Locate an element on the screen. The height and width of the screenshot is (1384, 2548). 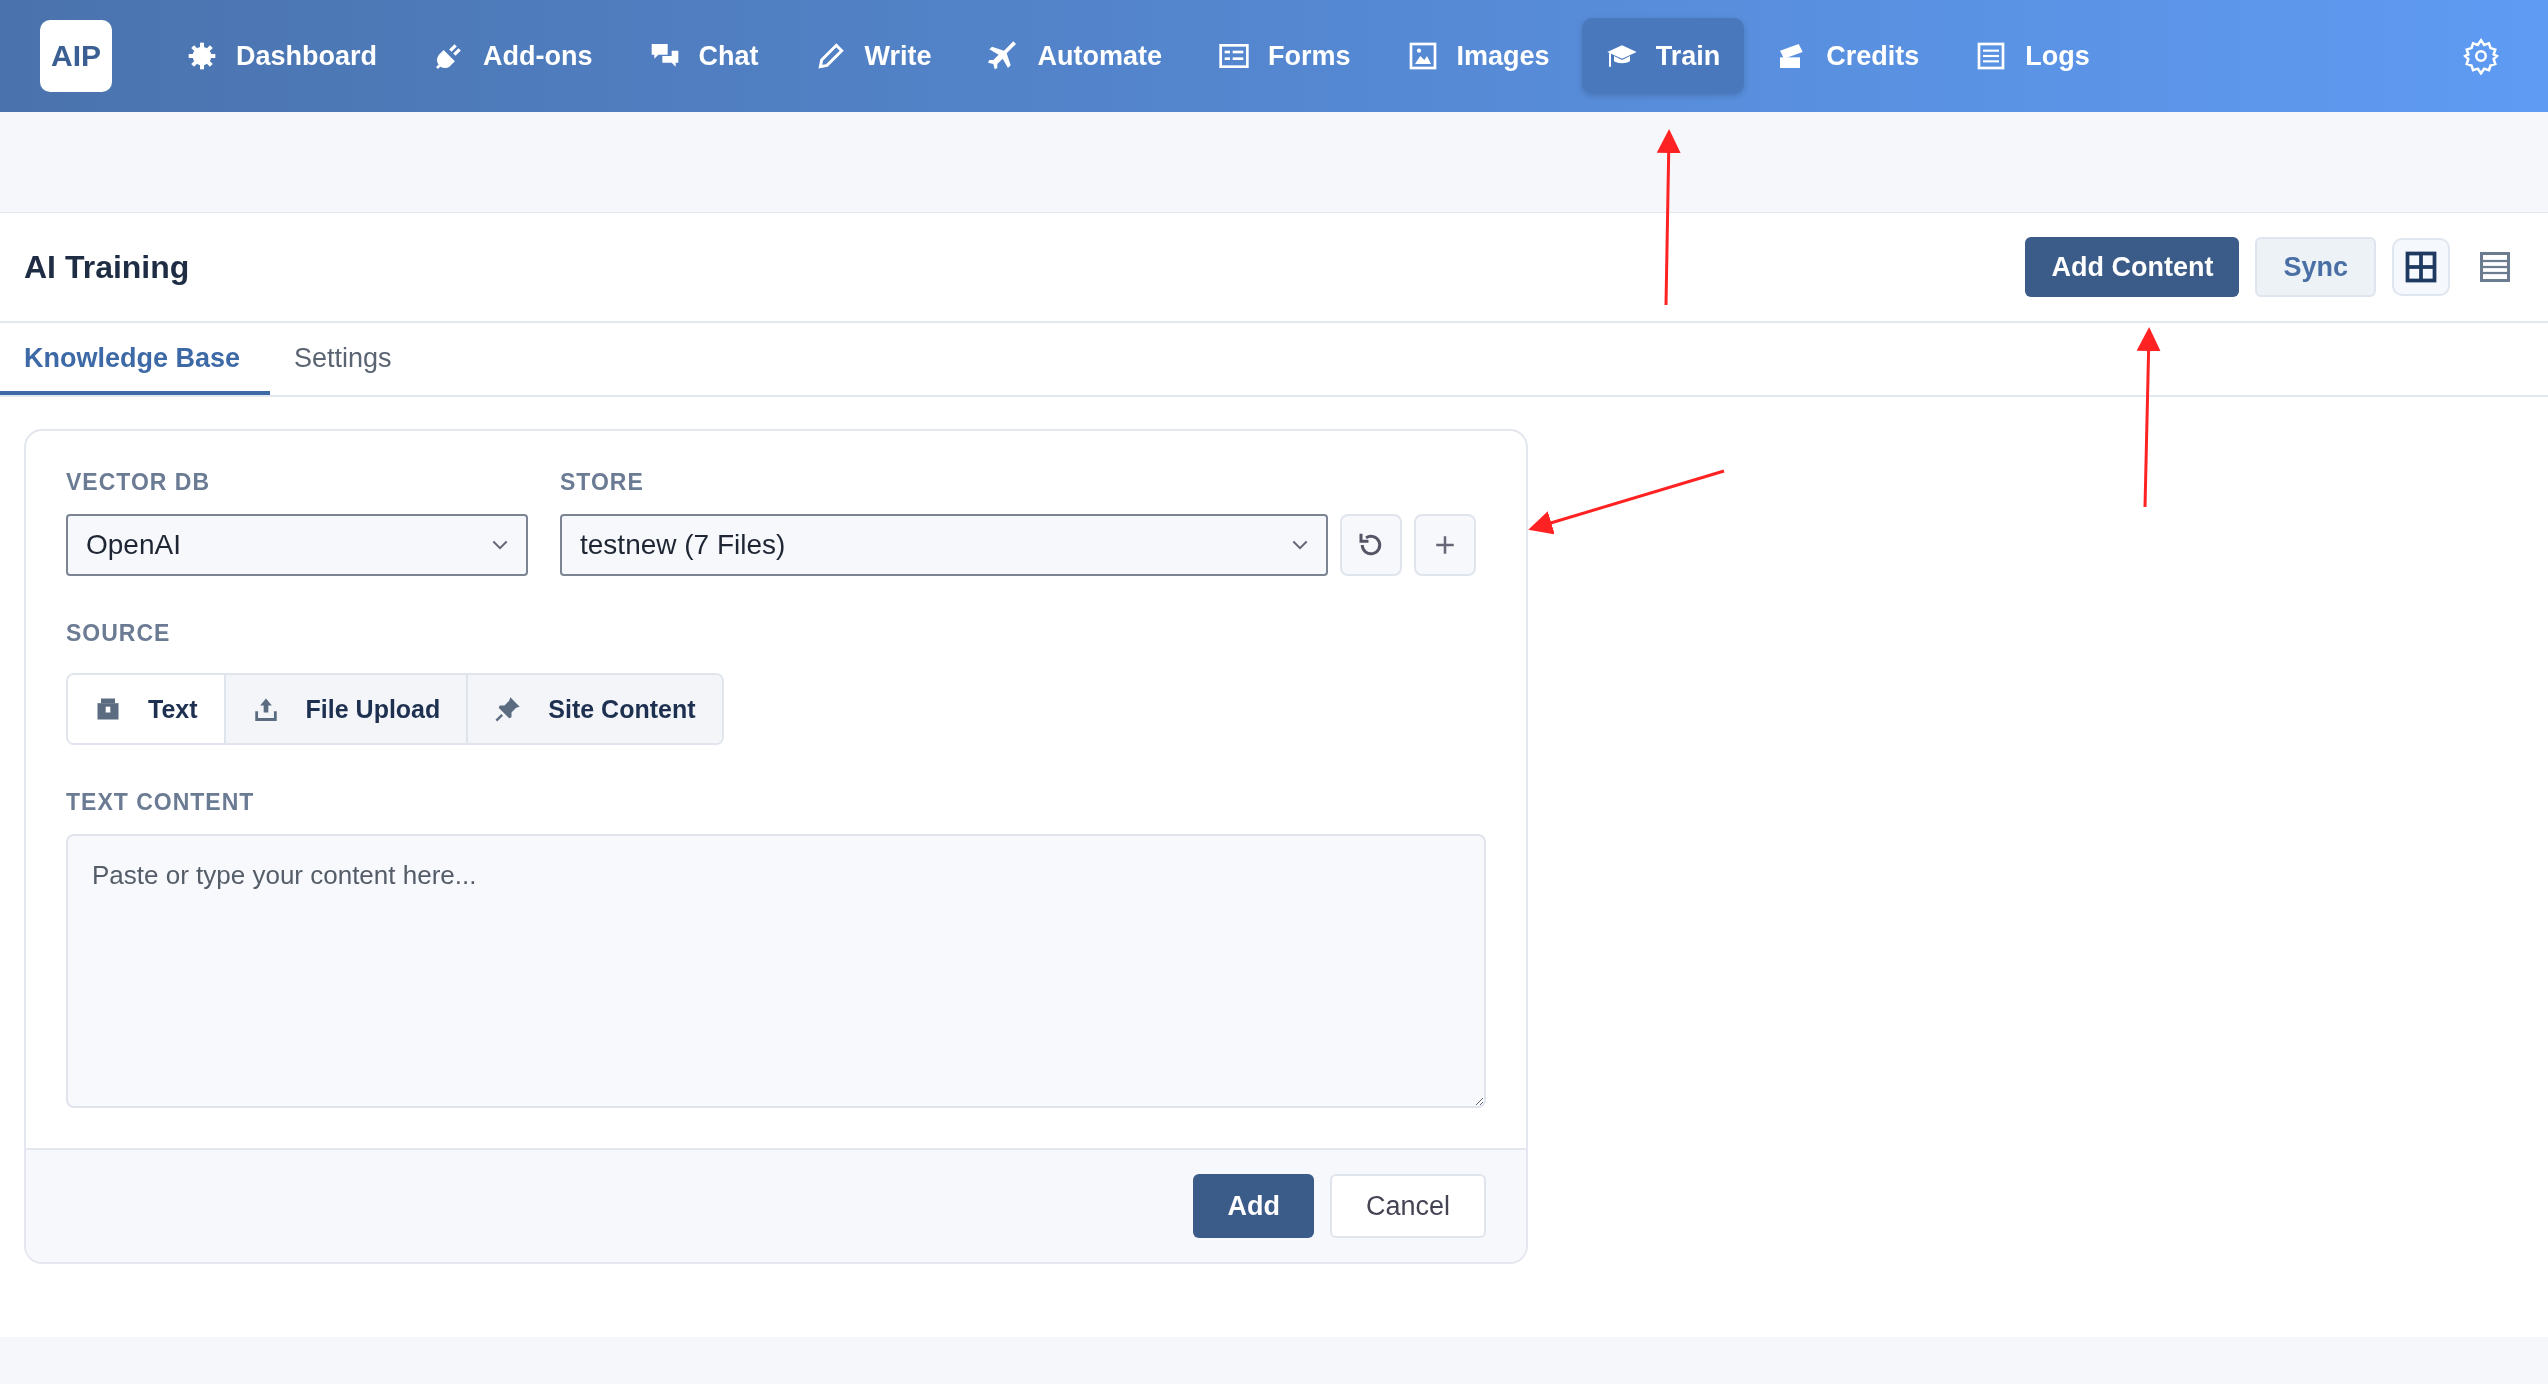
app-logo: AIP is located at coordinates (76, 56).